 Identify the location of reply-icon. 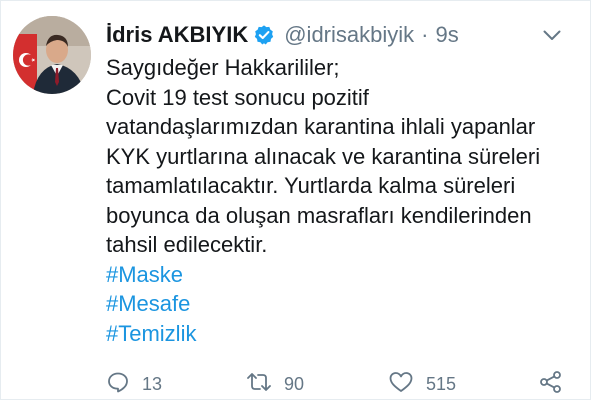
(118, 384).